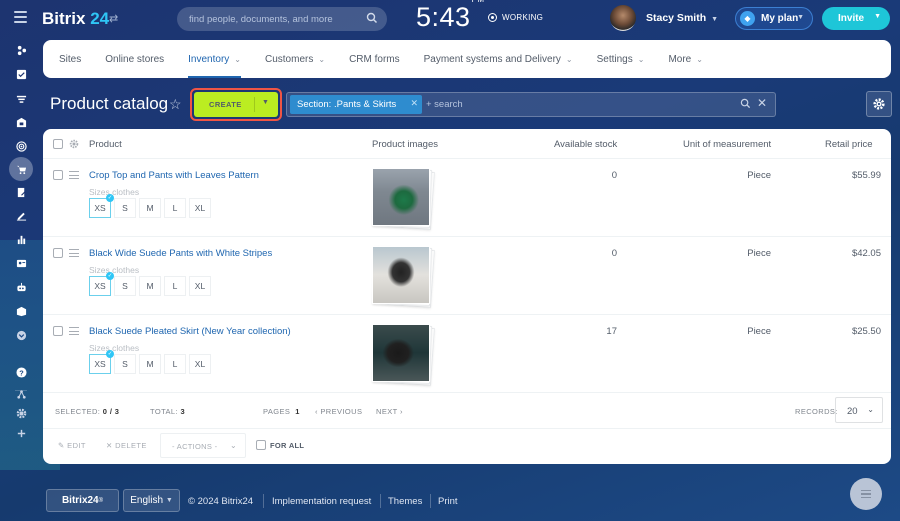 This screenshot has width=900, height=521. I want to click on tab-inventory: Inventory ⌄, so click(214, 59).